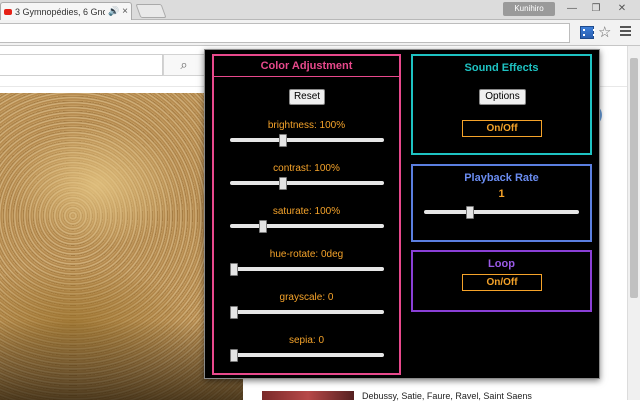 The height and width of the screenshot is (401, 640). I want to click on address-bar, so click(285, 33).